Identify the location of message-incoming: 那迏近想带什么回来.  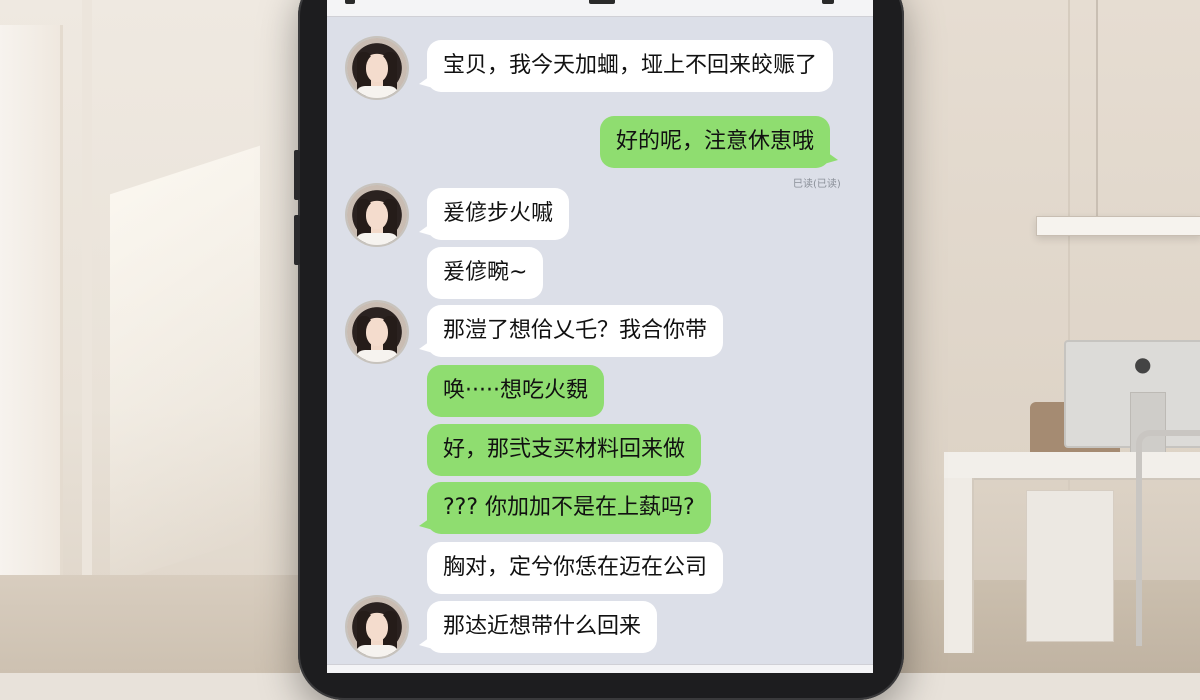
(538, 627).